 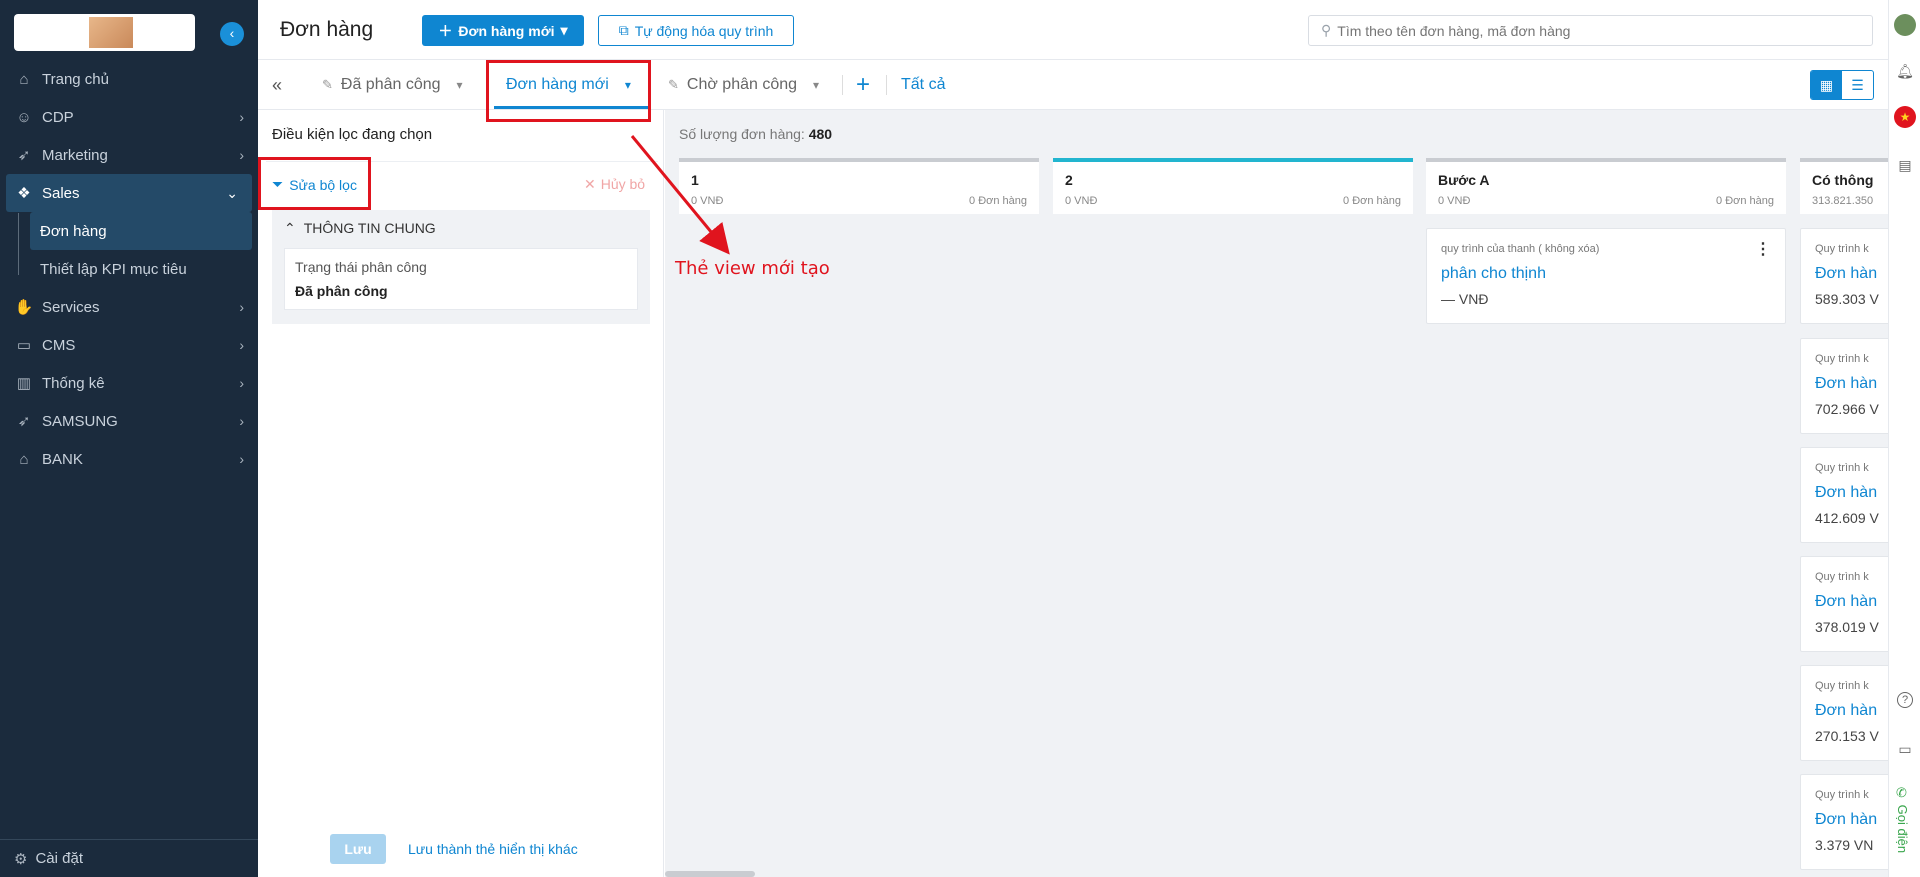 I want to click on sidebar-settings: ⚙ Cài đặt, so click(x=129, y=858).